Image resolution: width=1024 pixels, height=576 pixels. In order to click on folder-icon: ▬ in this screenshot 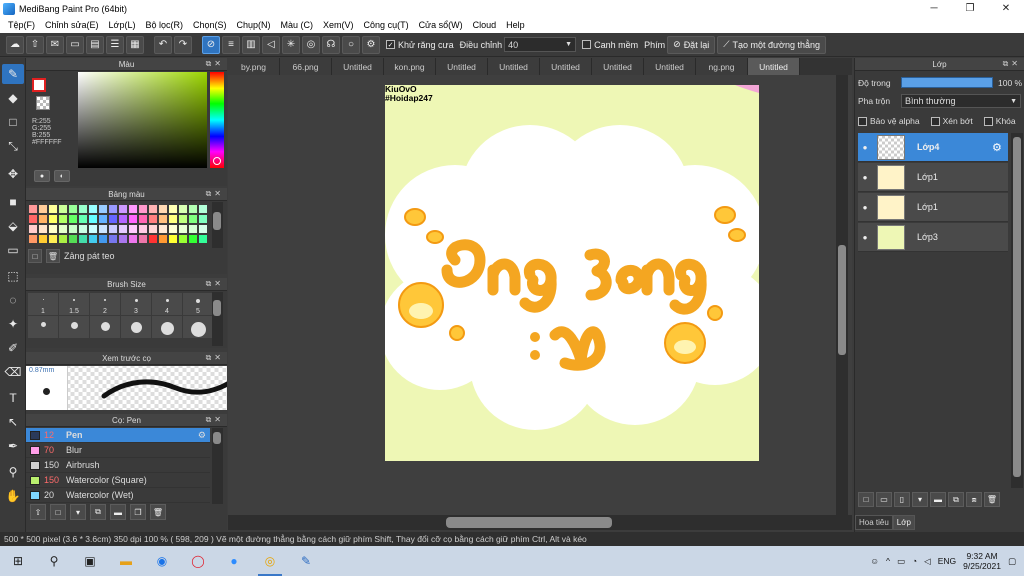, I will do `click(938, 499)`.